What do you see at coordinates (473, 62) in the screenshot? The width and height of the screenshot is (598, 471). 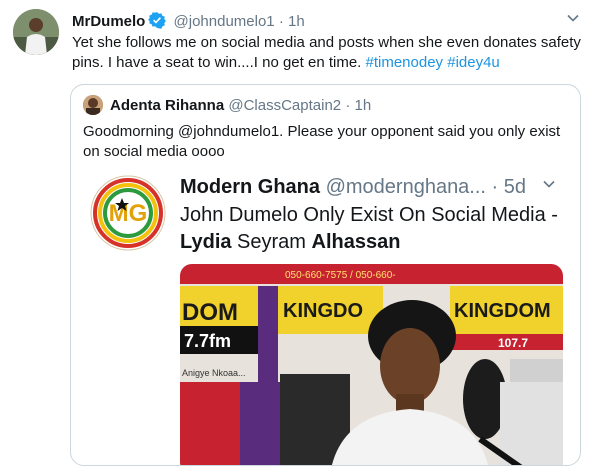 I see `hashtag-link: #idey4u` at bounding box center [473, 62].